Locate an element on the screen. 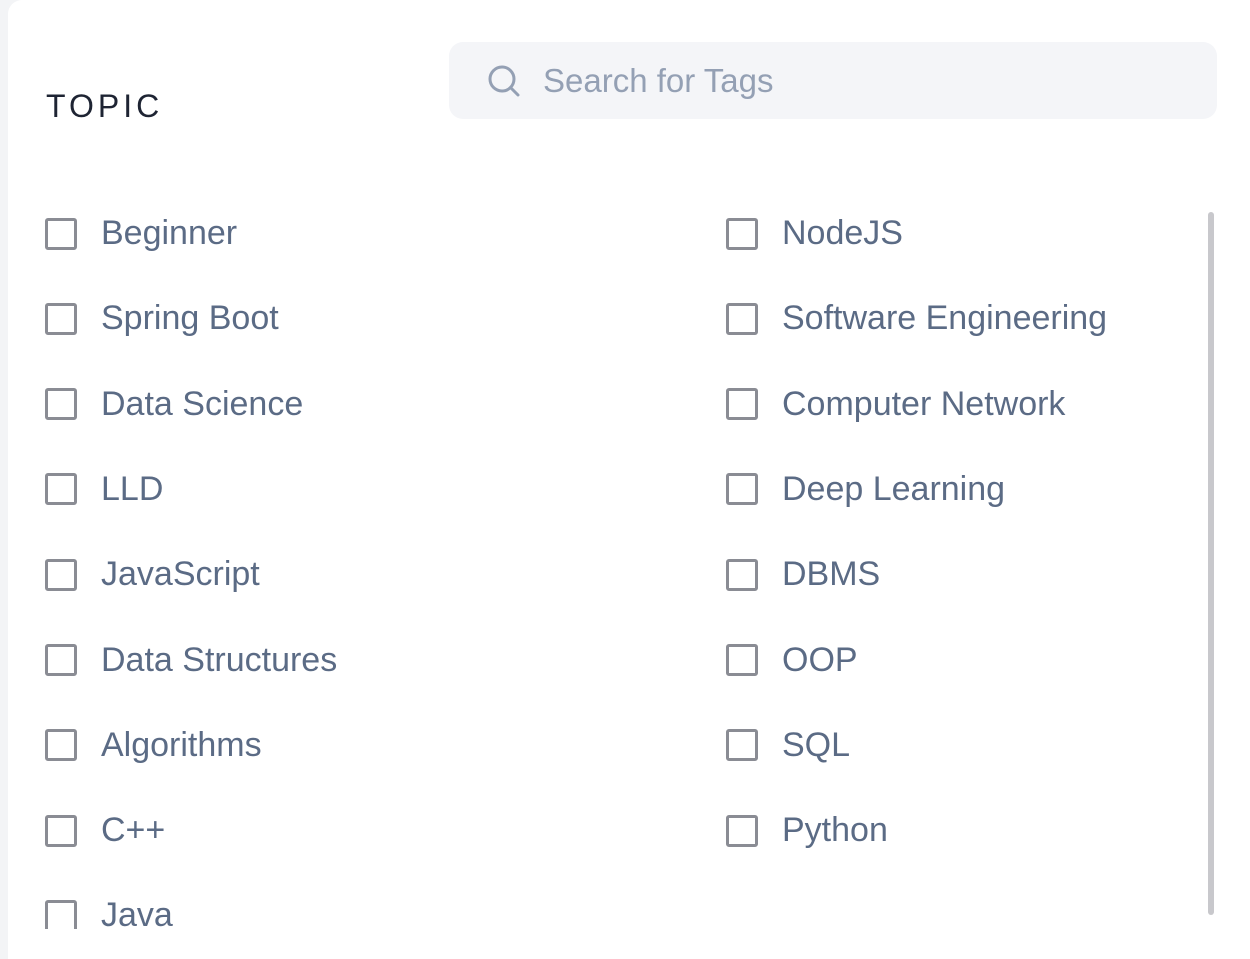 This screenshot has height=959, width=1250. tag-checkbox-item: Algorithms is located at coordinates (325, 745).